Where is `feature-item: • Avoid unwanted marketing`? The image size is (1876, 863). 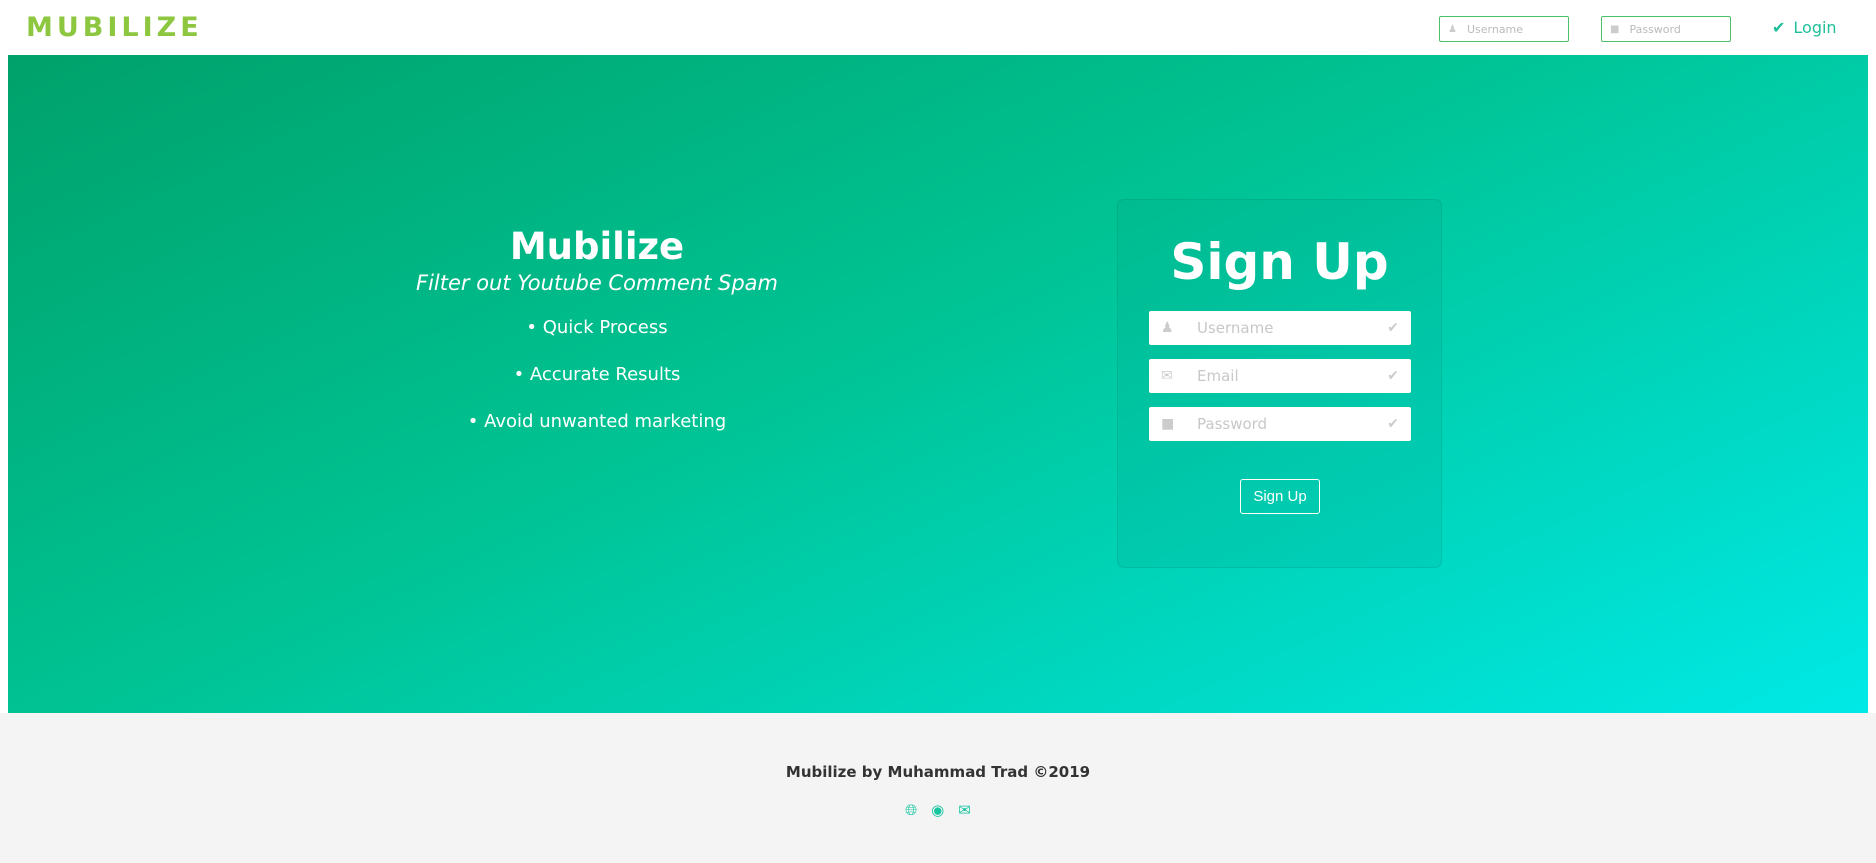
feature-item: • Avoid unwanted marketing is located at coordinates (597, 421).